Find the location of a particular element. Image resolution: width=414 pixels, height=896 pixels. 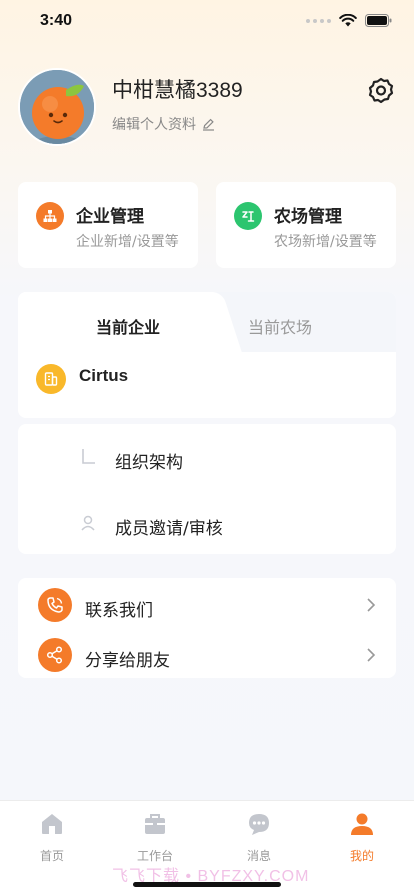

wifi-icon is located at coordinates (348, 20).